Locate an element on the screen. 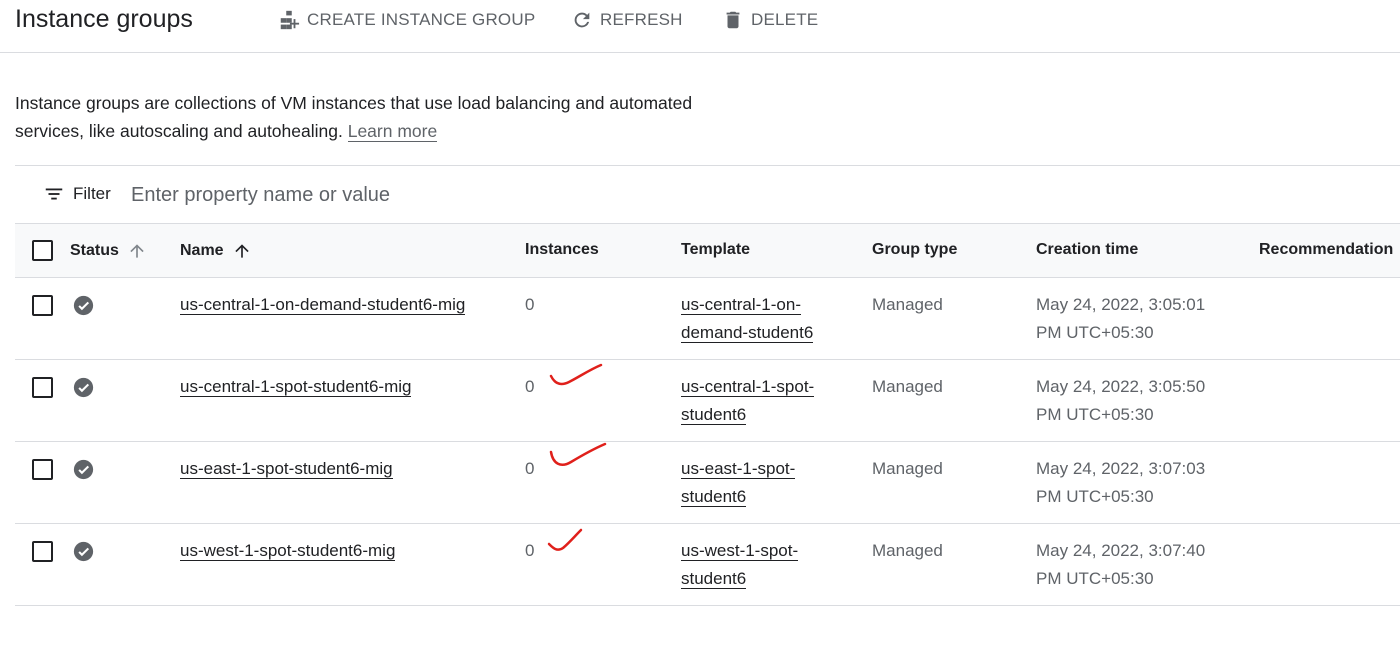 Image resolution: width=1400 pixels, height=652 pixels. column-header-name: Name is located at coordinates (216, 251).